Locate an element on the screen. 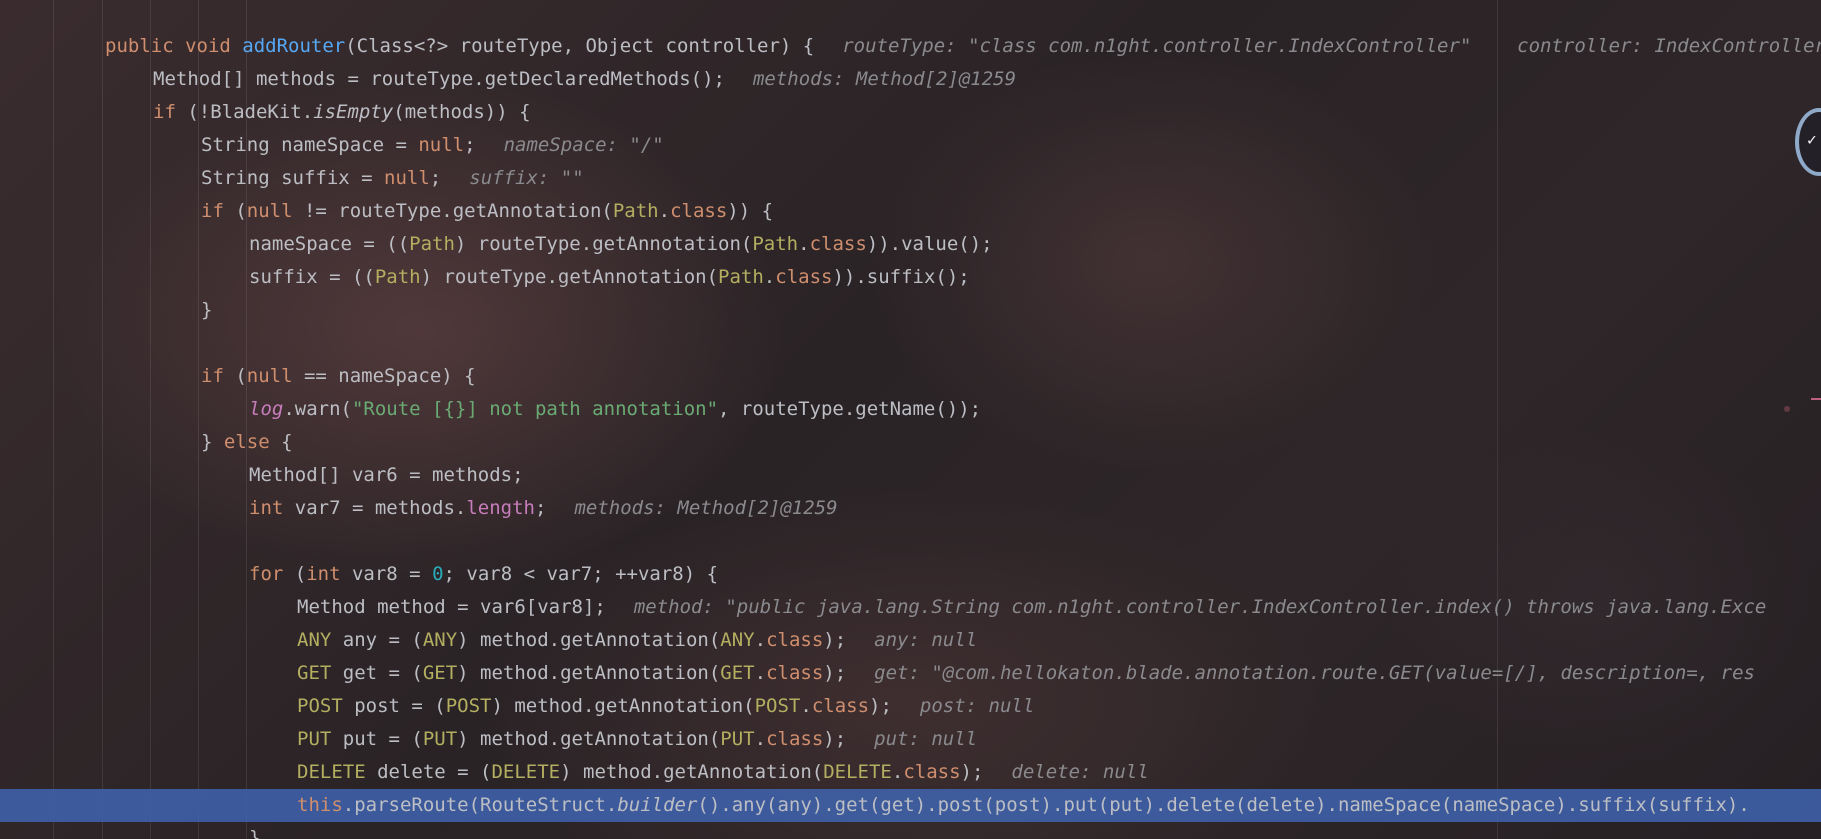 The width and height of the screenshot is (1821, 839). code-token: void is located at coordinates (214, 46).